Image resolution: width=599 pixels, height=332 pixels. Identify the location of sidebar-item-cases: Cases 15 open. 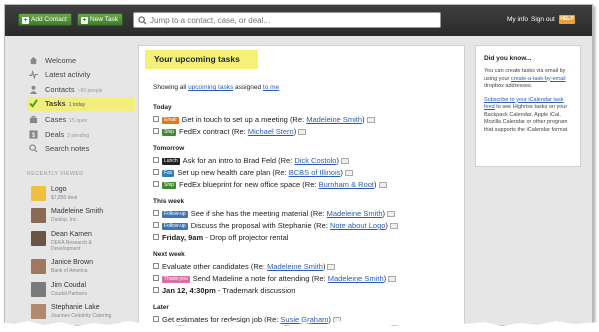
(81, 119).